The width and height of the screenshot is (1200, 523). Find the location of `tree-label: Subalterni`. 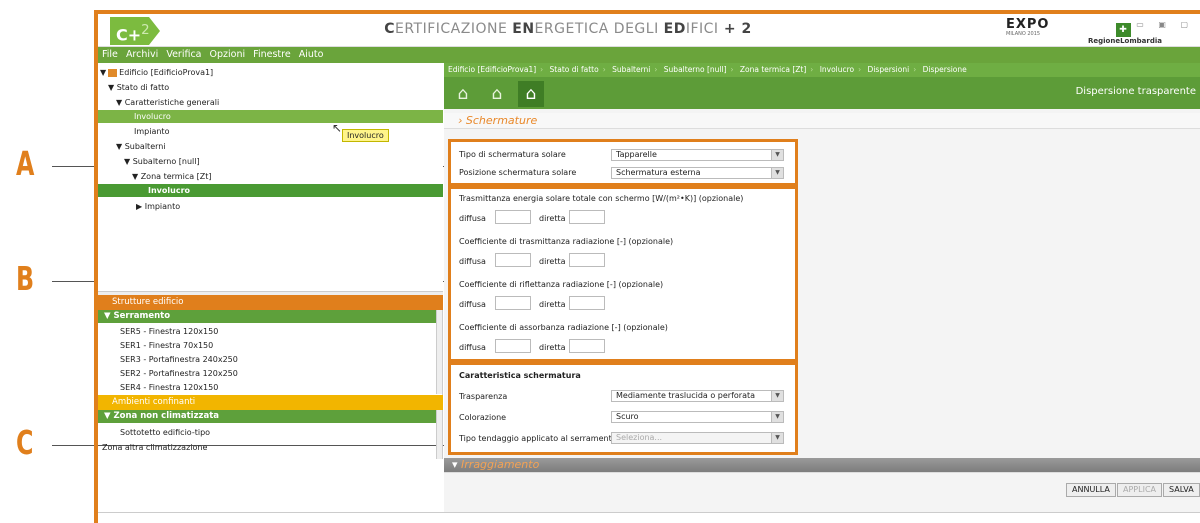

tree-label: Subalterni is located at coordinates (145, 146).